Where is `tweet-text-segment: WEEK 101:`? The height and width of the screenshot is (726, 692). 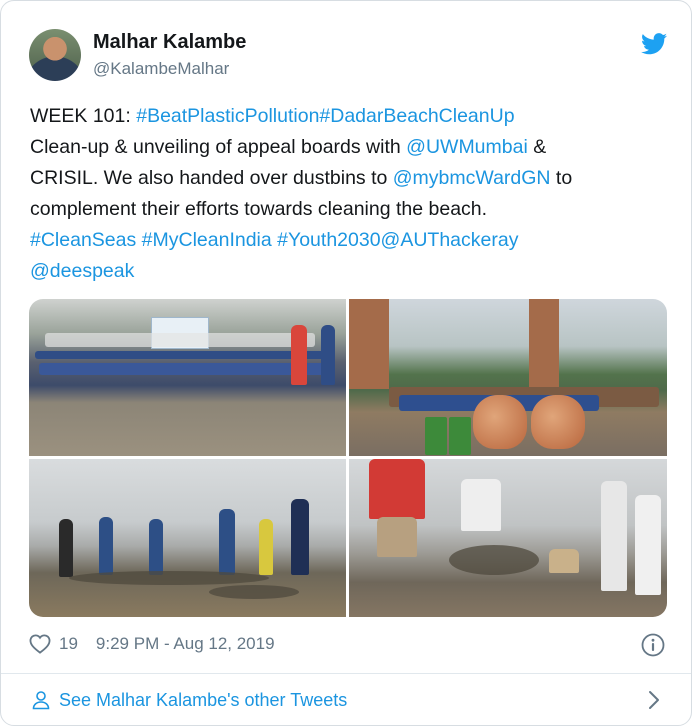 tweet-text-segment: WEEK 101: is located at coordinates (83, 116).